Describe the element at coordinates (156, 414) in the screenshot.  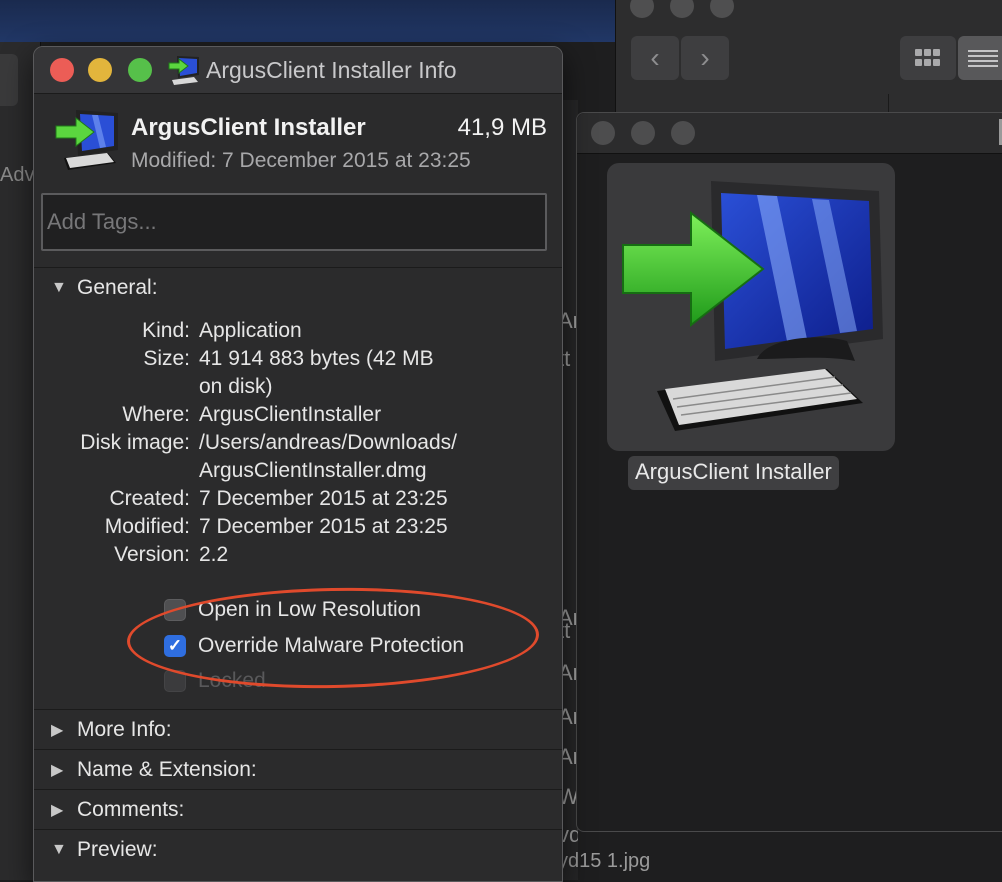
I see `where-label: Where:` at that location.